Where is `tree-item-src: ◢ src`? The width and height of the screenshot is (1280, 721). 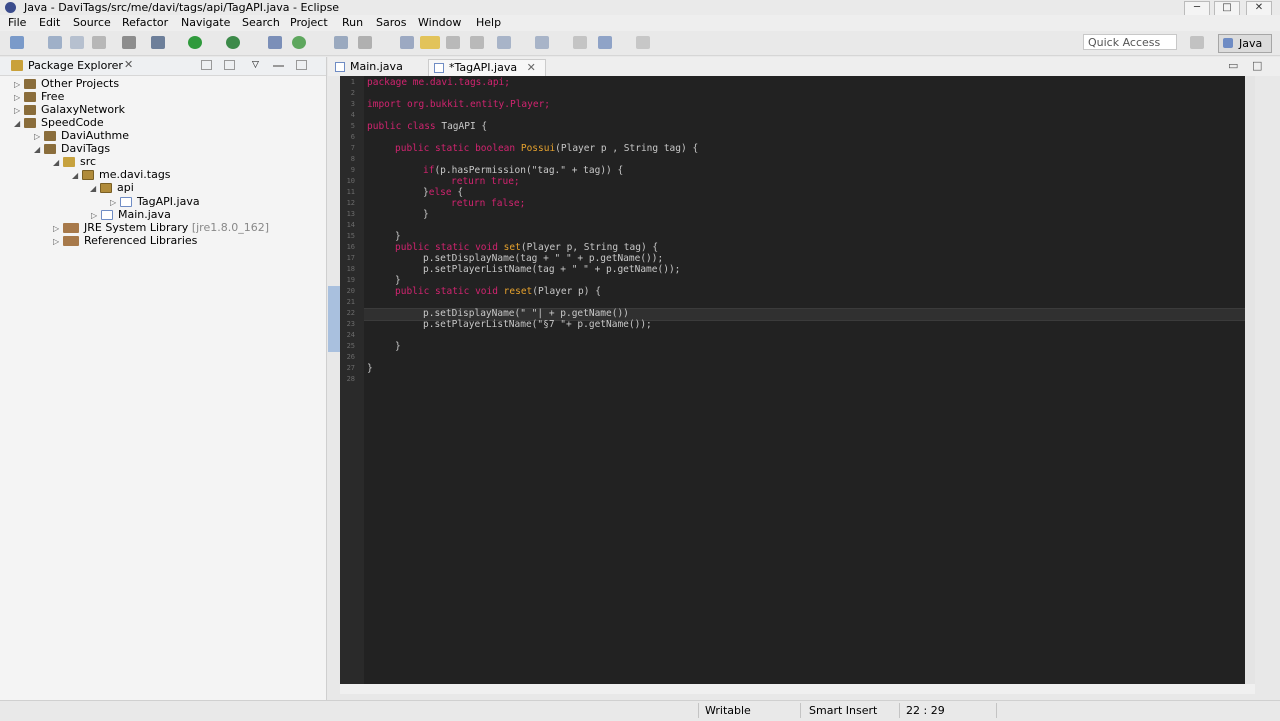 tree-item-src: ◢ src is located at coordinates (74, 161).